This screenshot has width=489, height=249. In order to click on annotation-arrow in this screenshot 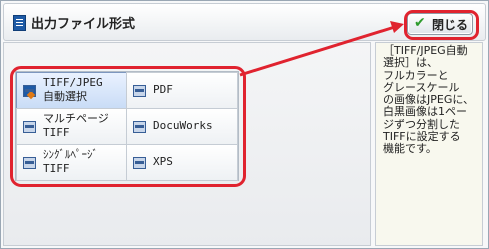, I will do `click(321, 49)`.